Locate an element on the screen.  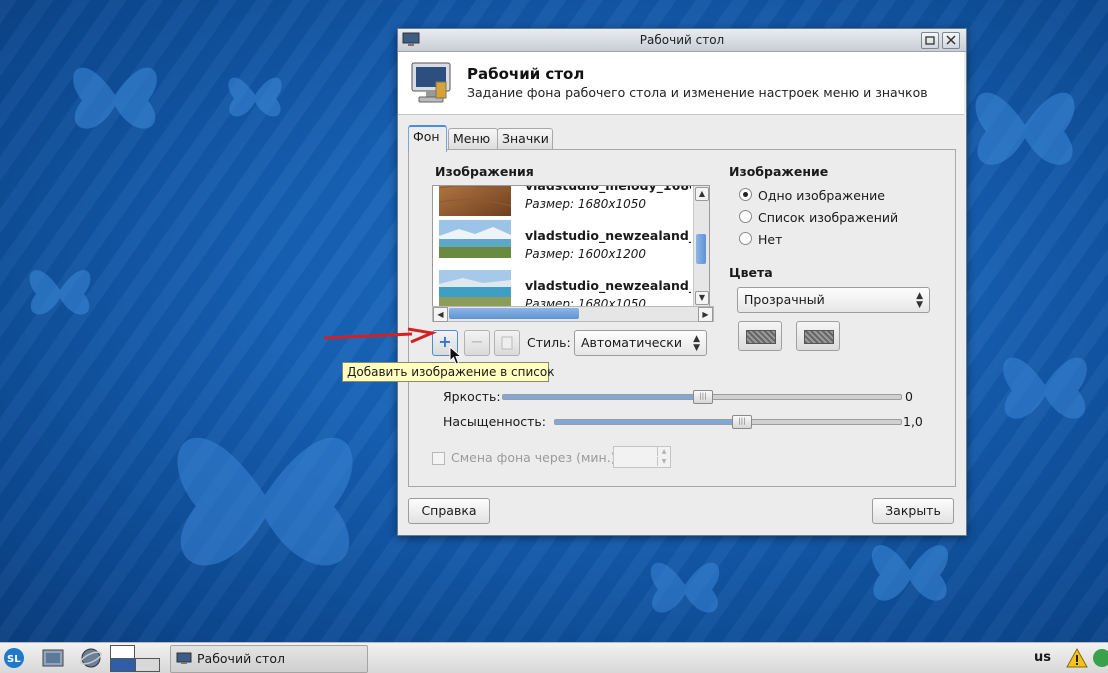
remove-image-button: − is located at coordinates (477, 343).